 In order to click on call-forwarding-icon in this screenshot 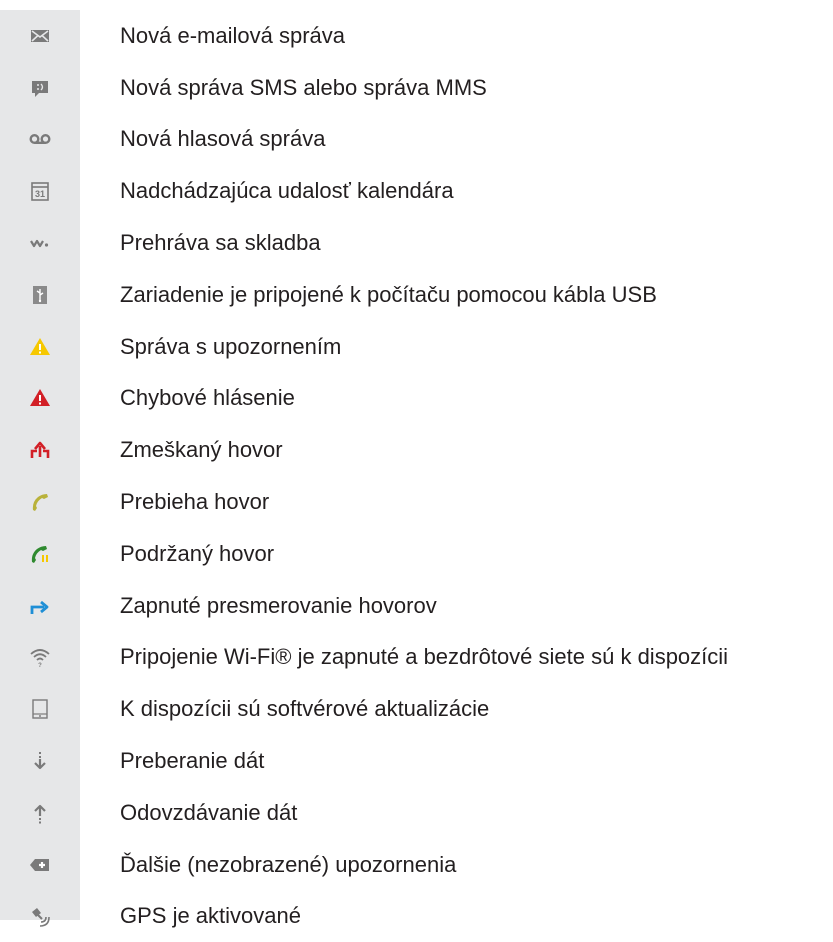, I will do `click(40, 606)`.